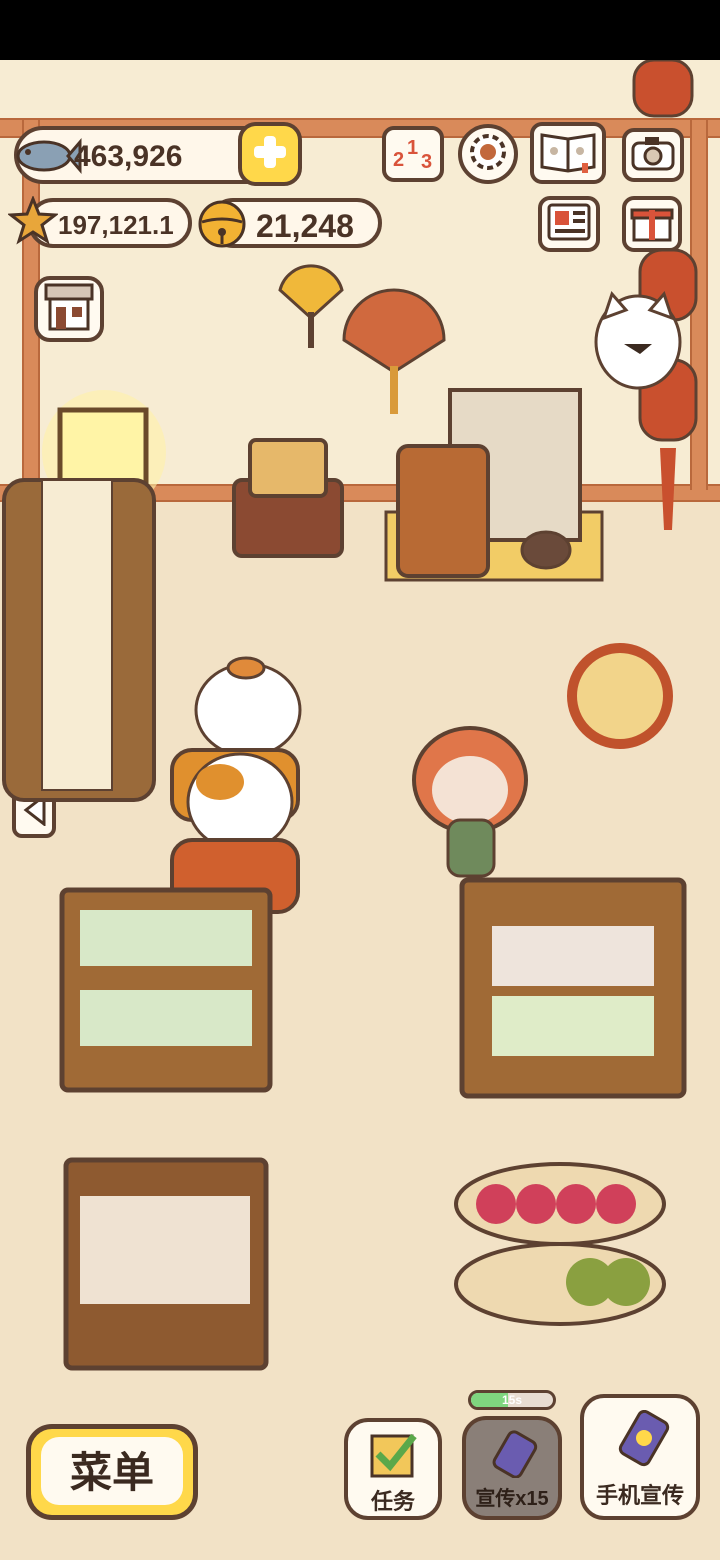  I want to click on drinks-shelf, so click(573, 988).